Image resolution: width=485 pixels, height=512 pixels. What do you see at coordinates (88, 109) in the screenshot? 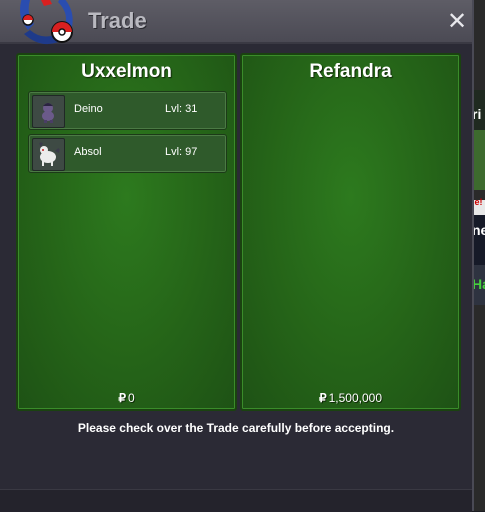
I see `pokemon-name: Deino` at bounding box center [88, 109].